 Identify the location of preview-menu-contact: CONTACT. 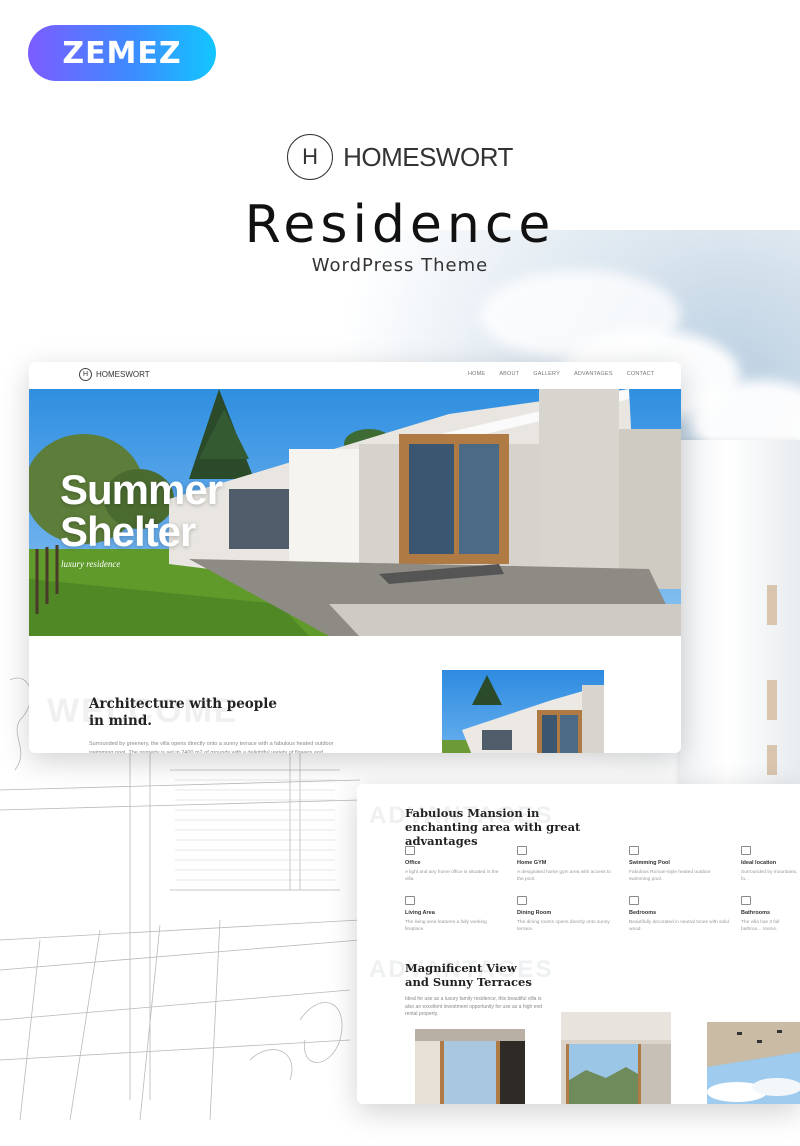
(641, 374).